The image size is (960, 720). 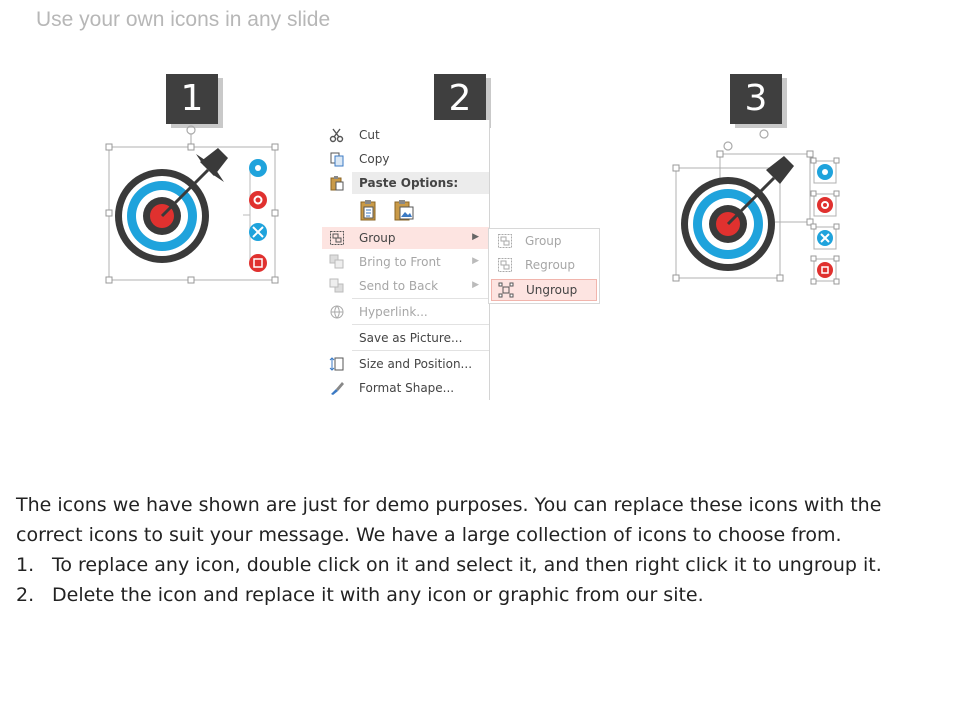 I want to click on list-number: 2., so click(x=25, y=595).